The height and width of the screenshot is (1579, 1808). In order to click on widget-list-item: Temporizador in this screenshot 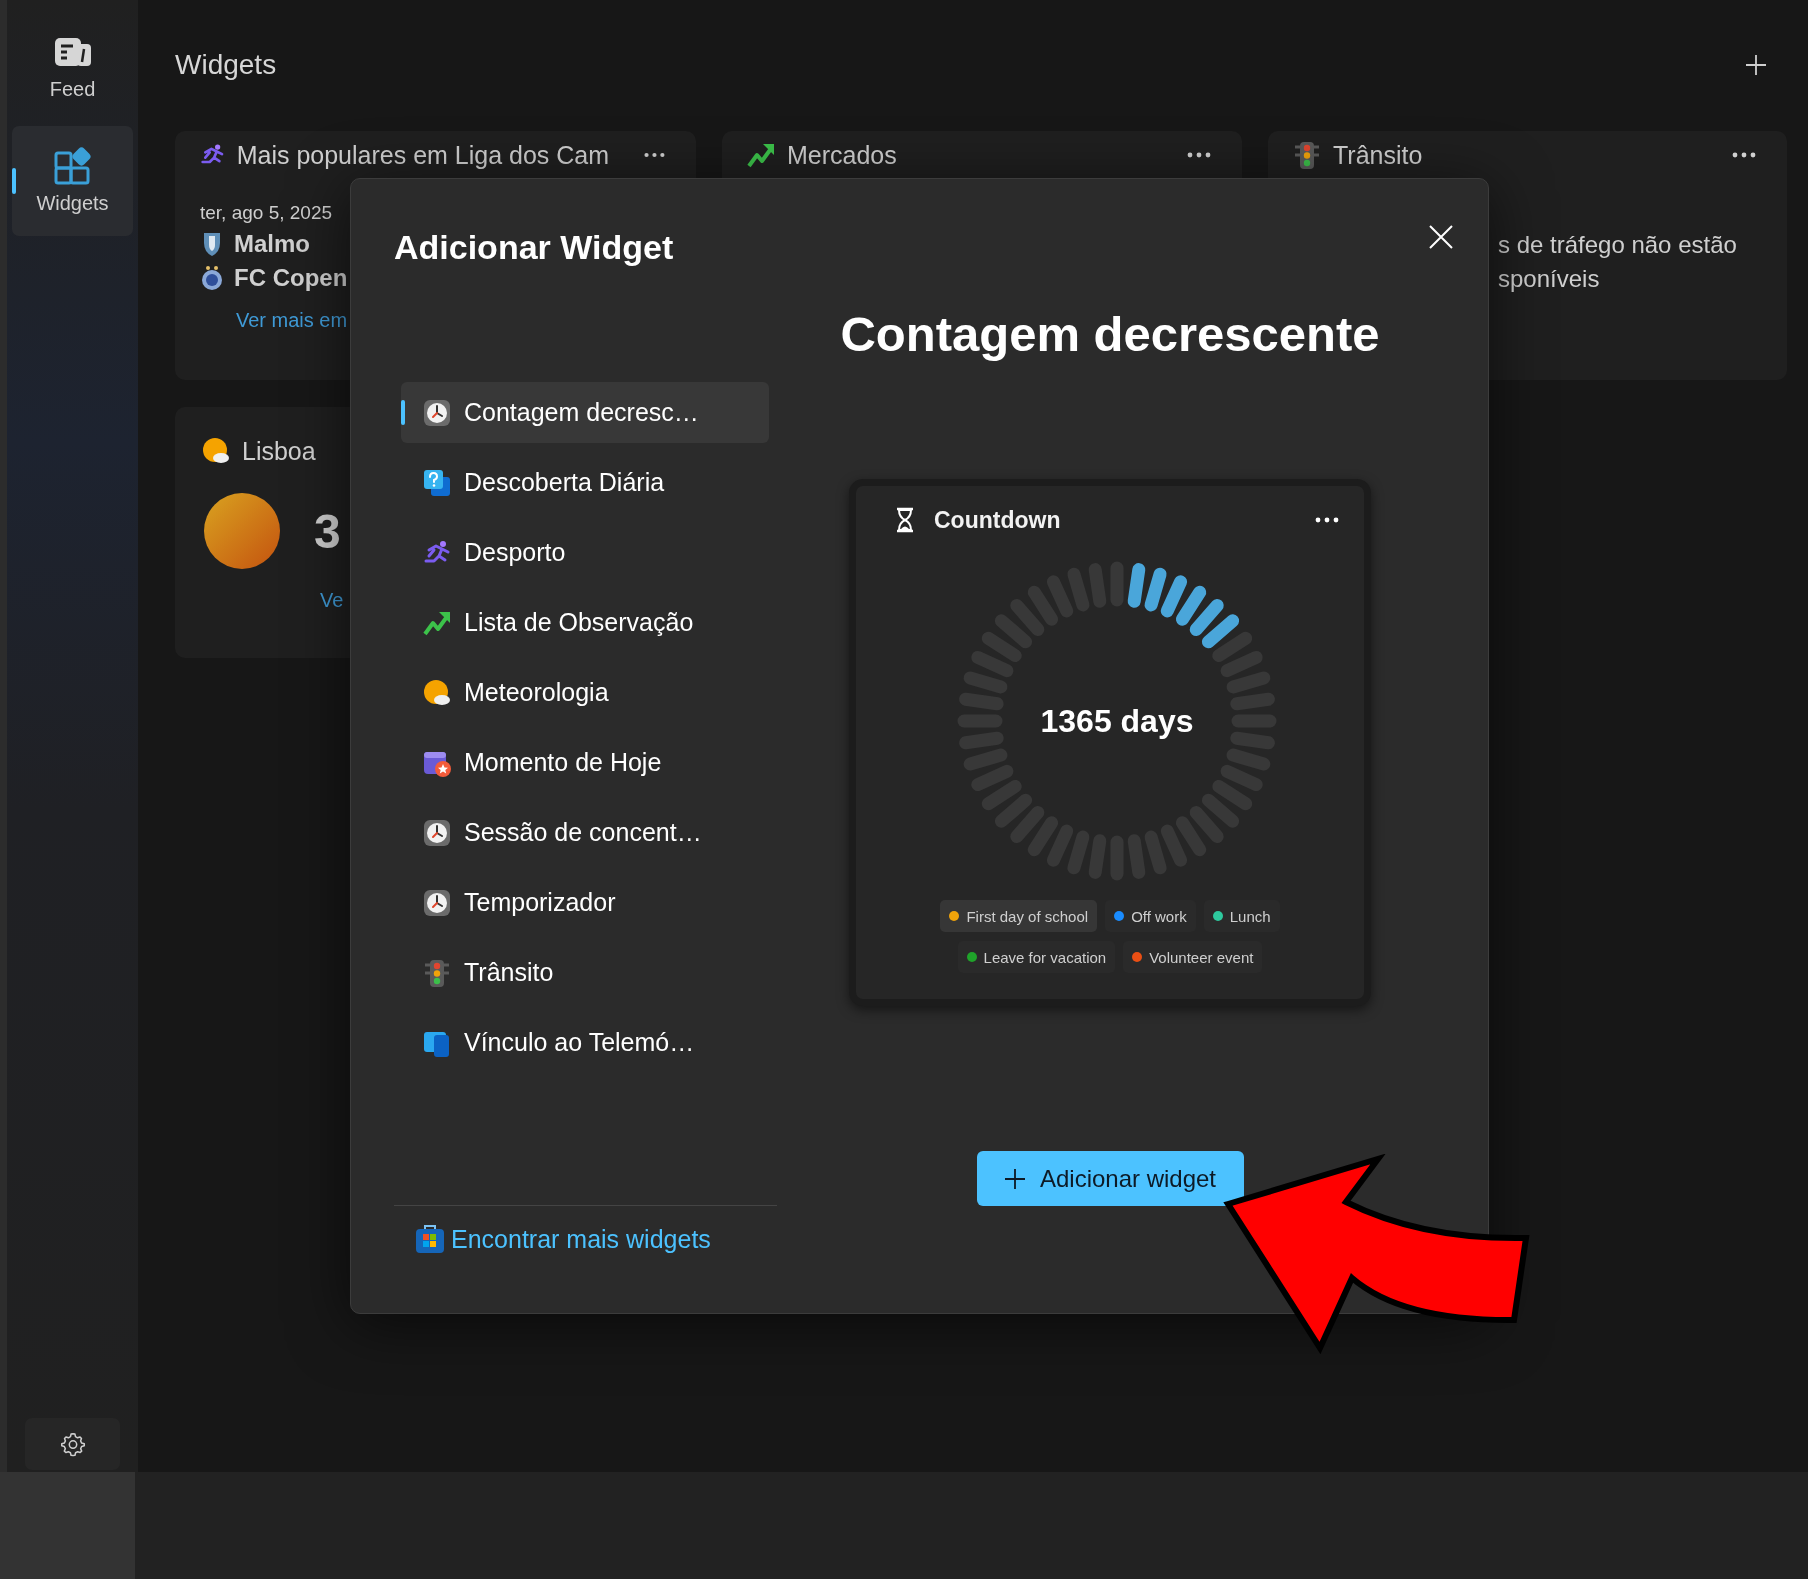, I will do `click(585, 902)`.